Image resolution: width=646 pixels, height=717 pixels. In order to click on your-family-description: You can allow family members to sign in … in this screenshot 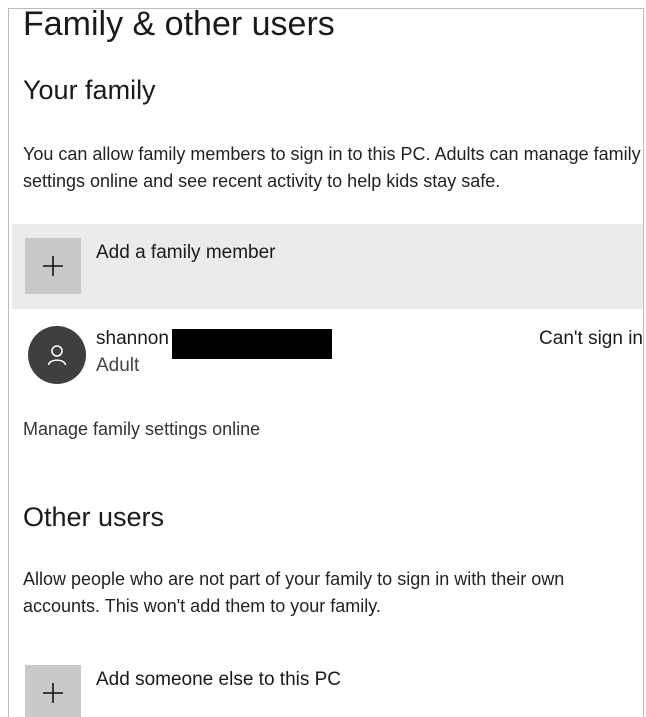, I will do `click(332, 167)`.